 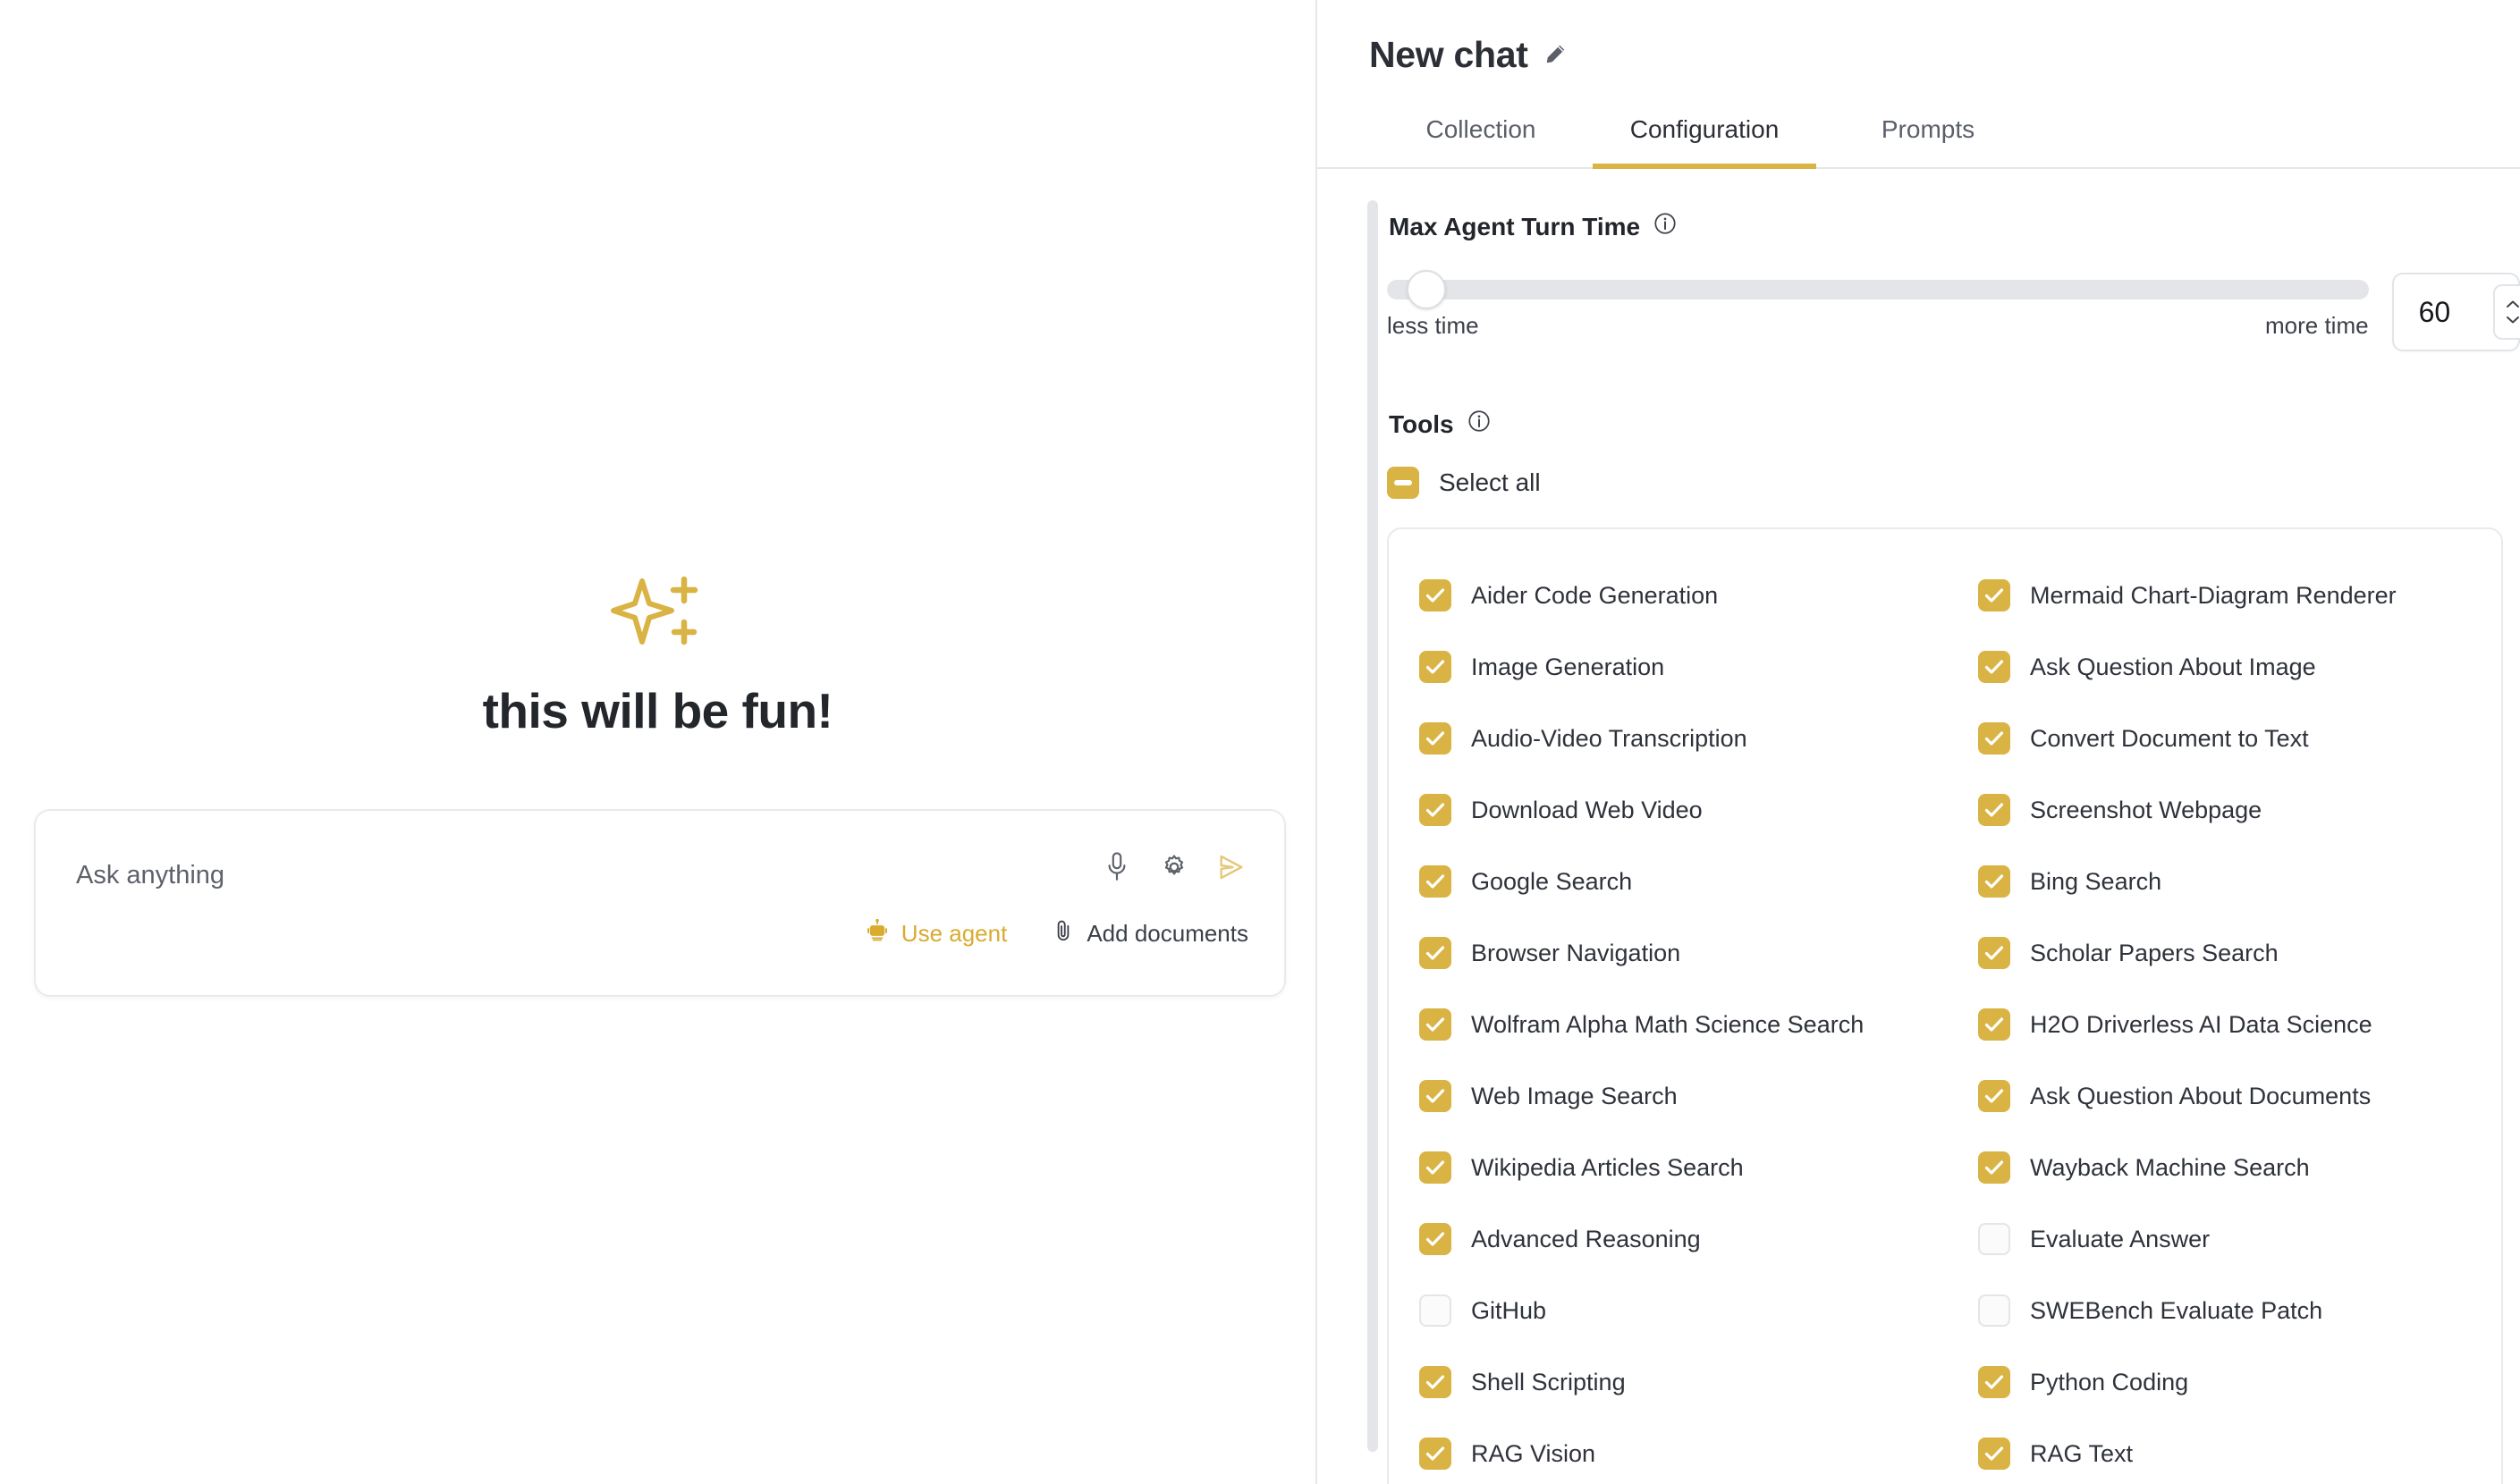 What do you see at coordinates (1668, 1167) in the screenshot?
I see `tool-item: Wikipedia Articles Search` at bounding box center [1668, 1167].